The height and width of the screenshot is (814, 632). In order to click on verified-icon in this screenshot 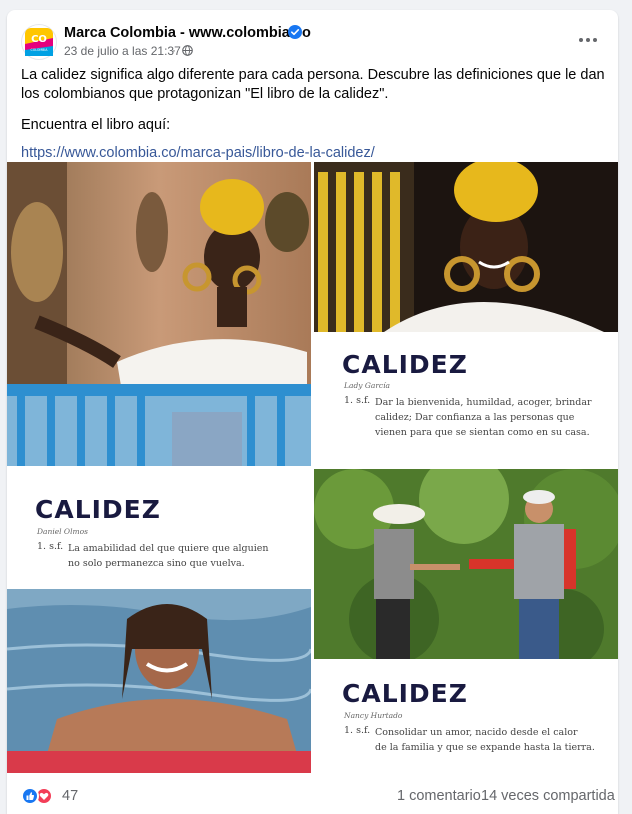, I will do `click(295, 32)`.